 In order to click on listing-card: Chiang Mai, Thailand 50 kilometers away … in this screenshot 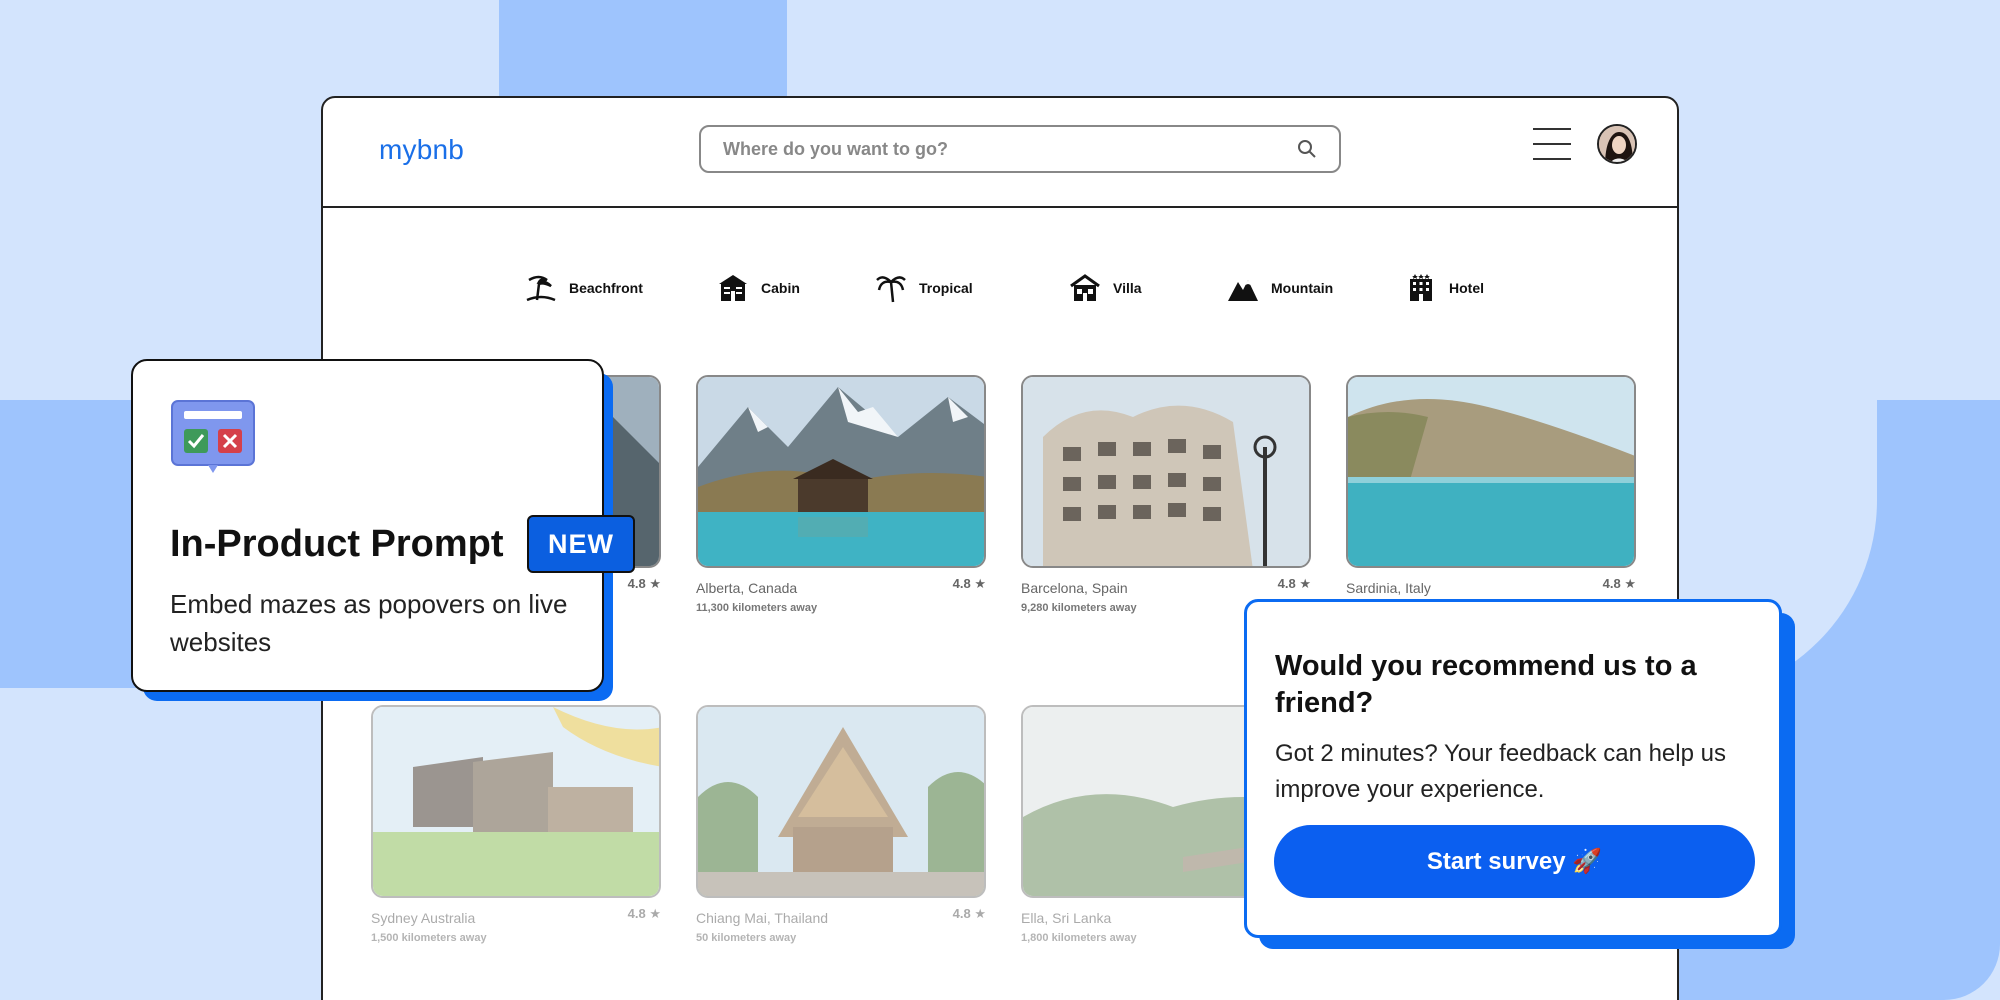, I will do `click(841, 829)`.